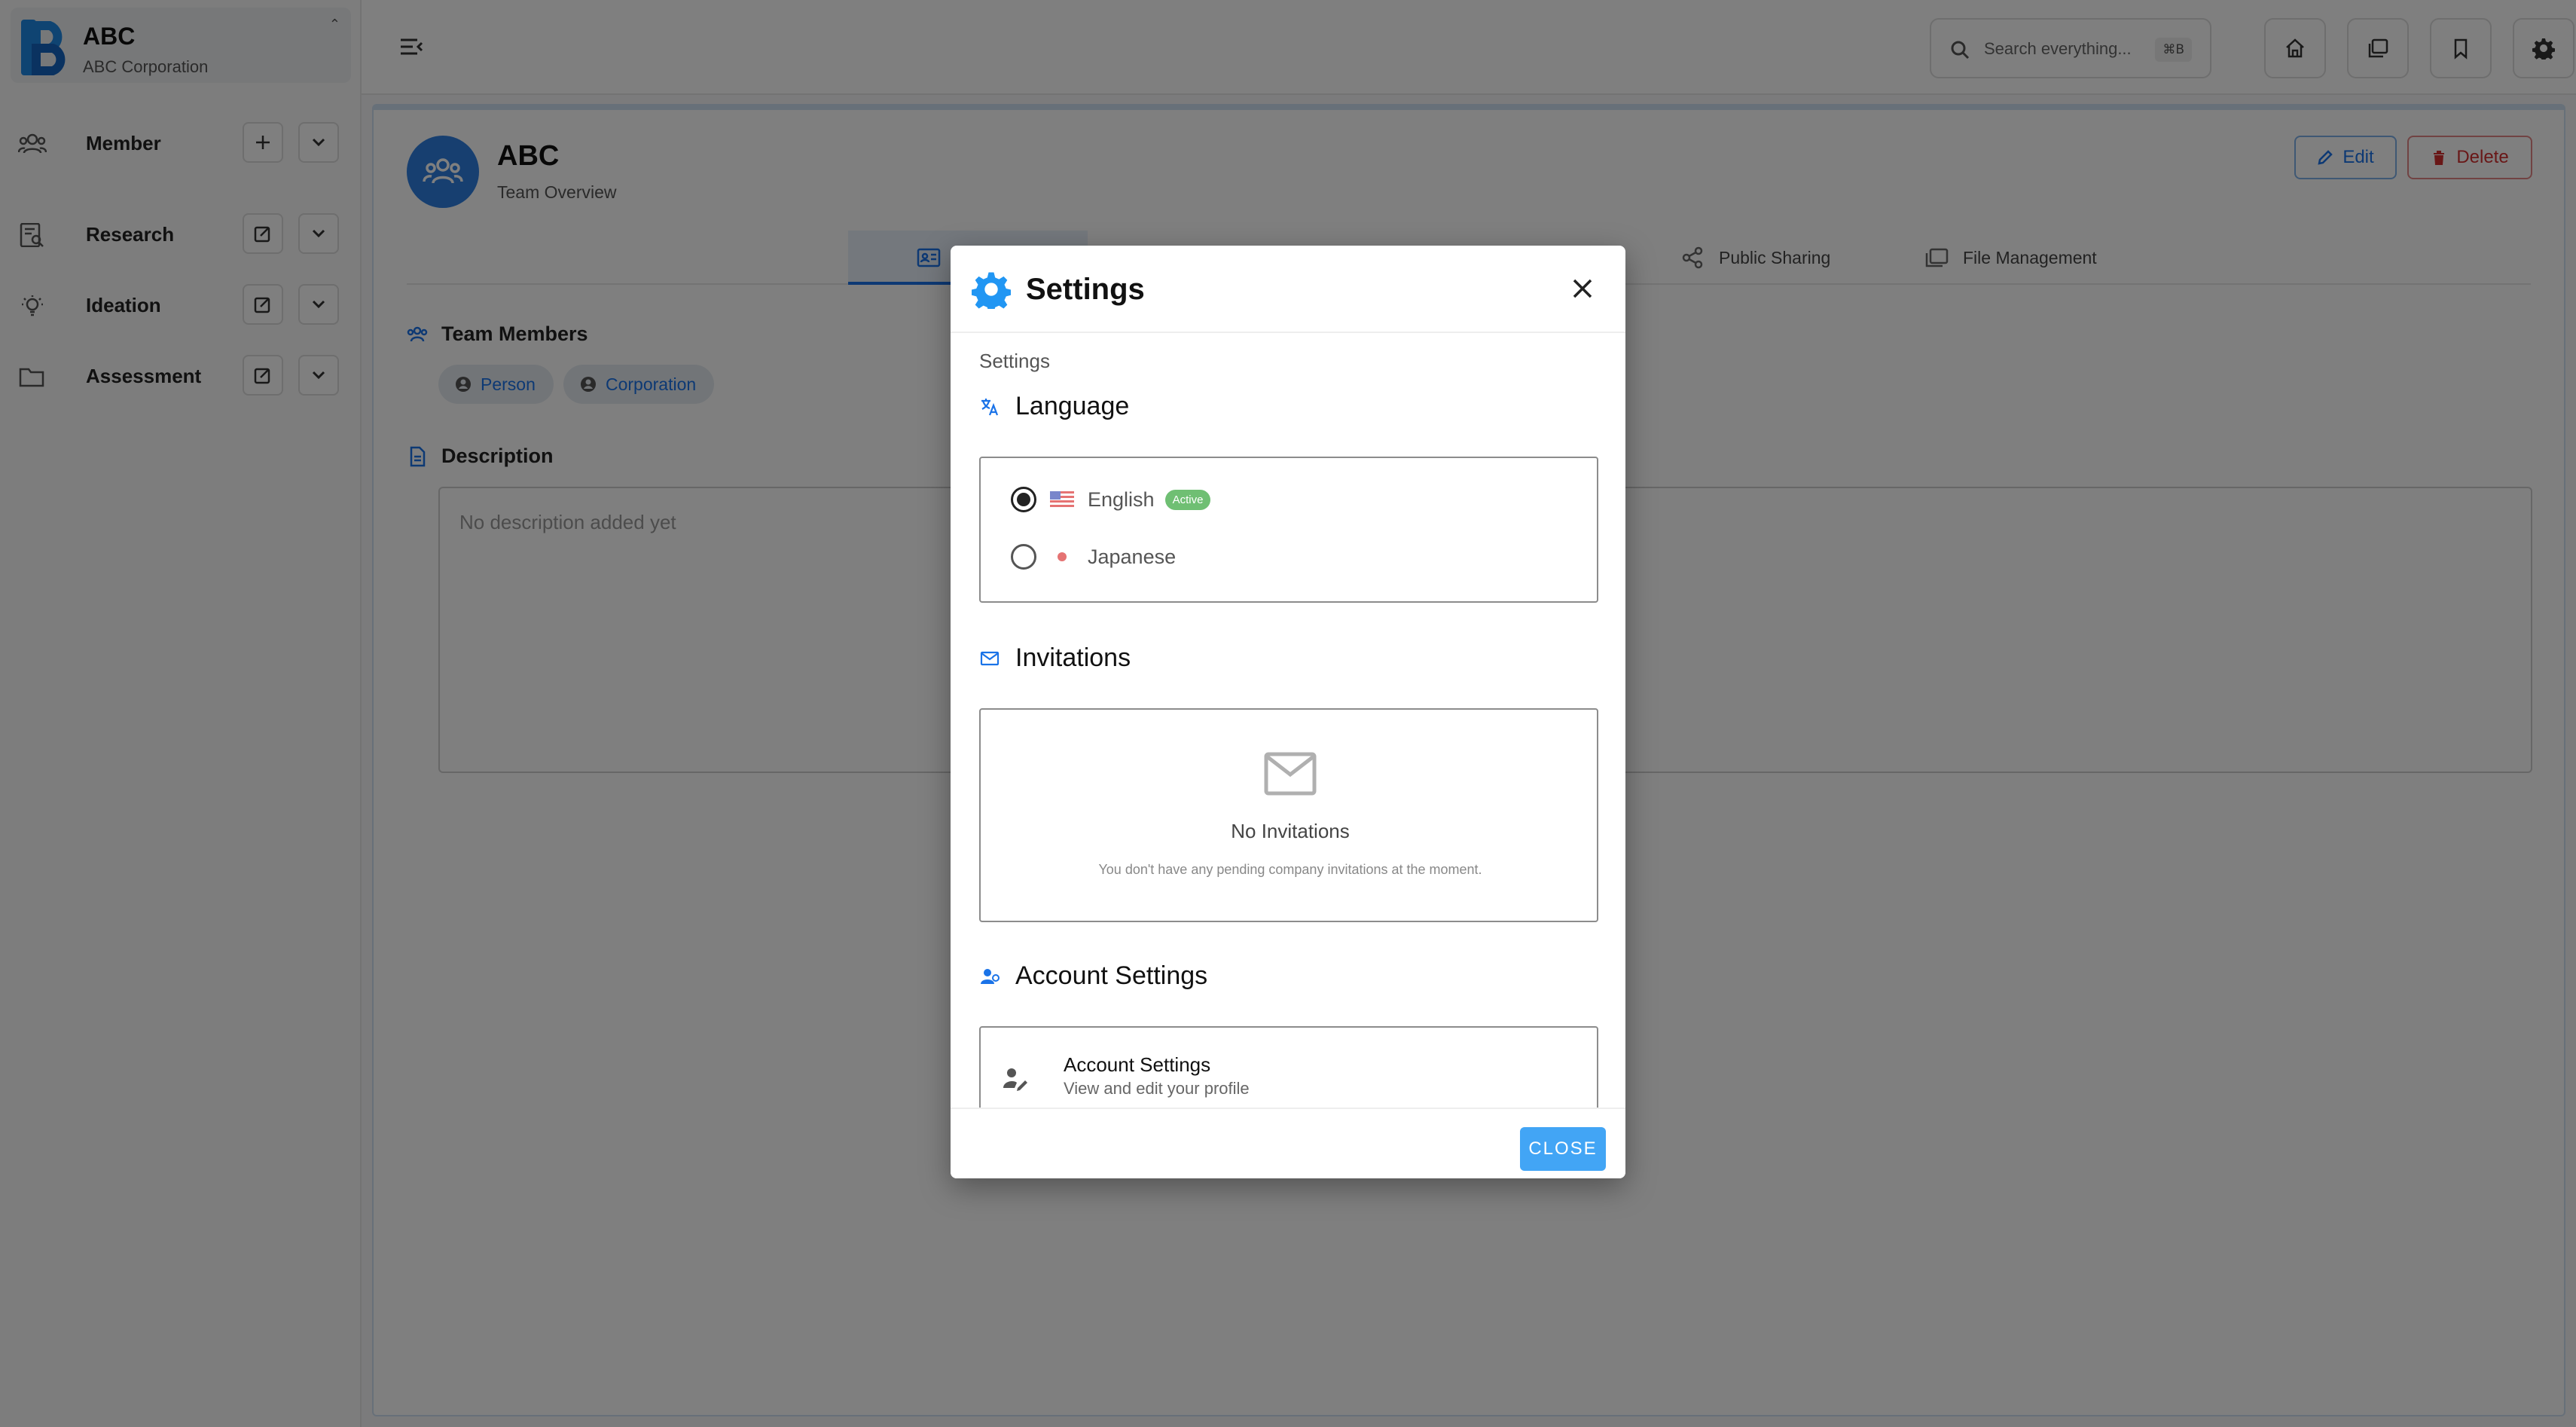 This screenshot has width=2576, height=1427. I want to click on dialog-subtitle: Settings, so click(1015, 361).